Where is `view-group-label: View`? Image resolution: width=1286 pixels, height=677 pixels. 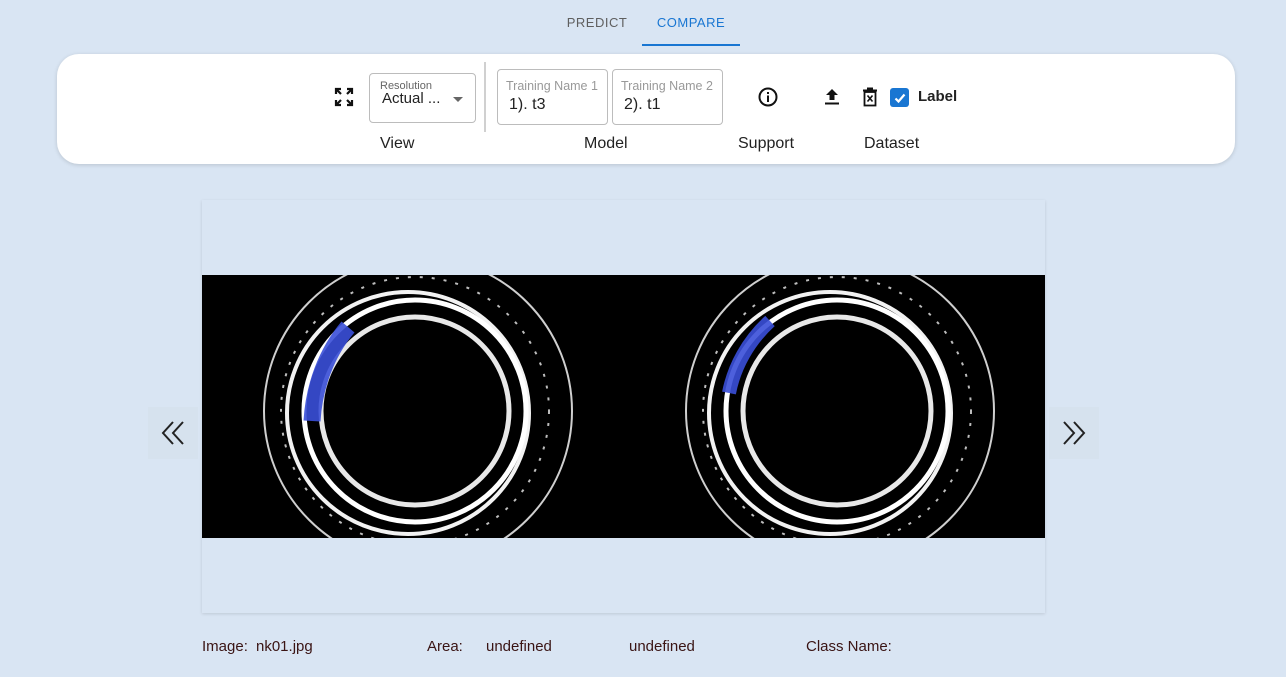
view-group-label: View is located at coordinates (397, 143).